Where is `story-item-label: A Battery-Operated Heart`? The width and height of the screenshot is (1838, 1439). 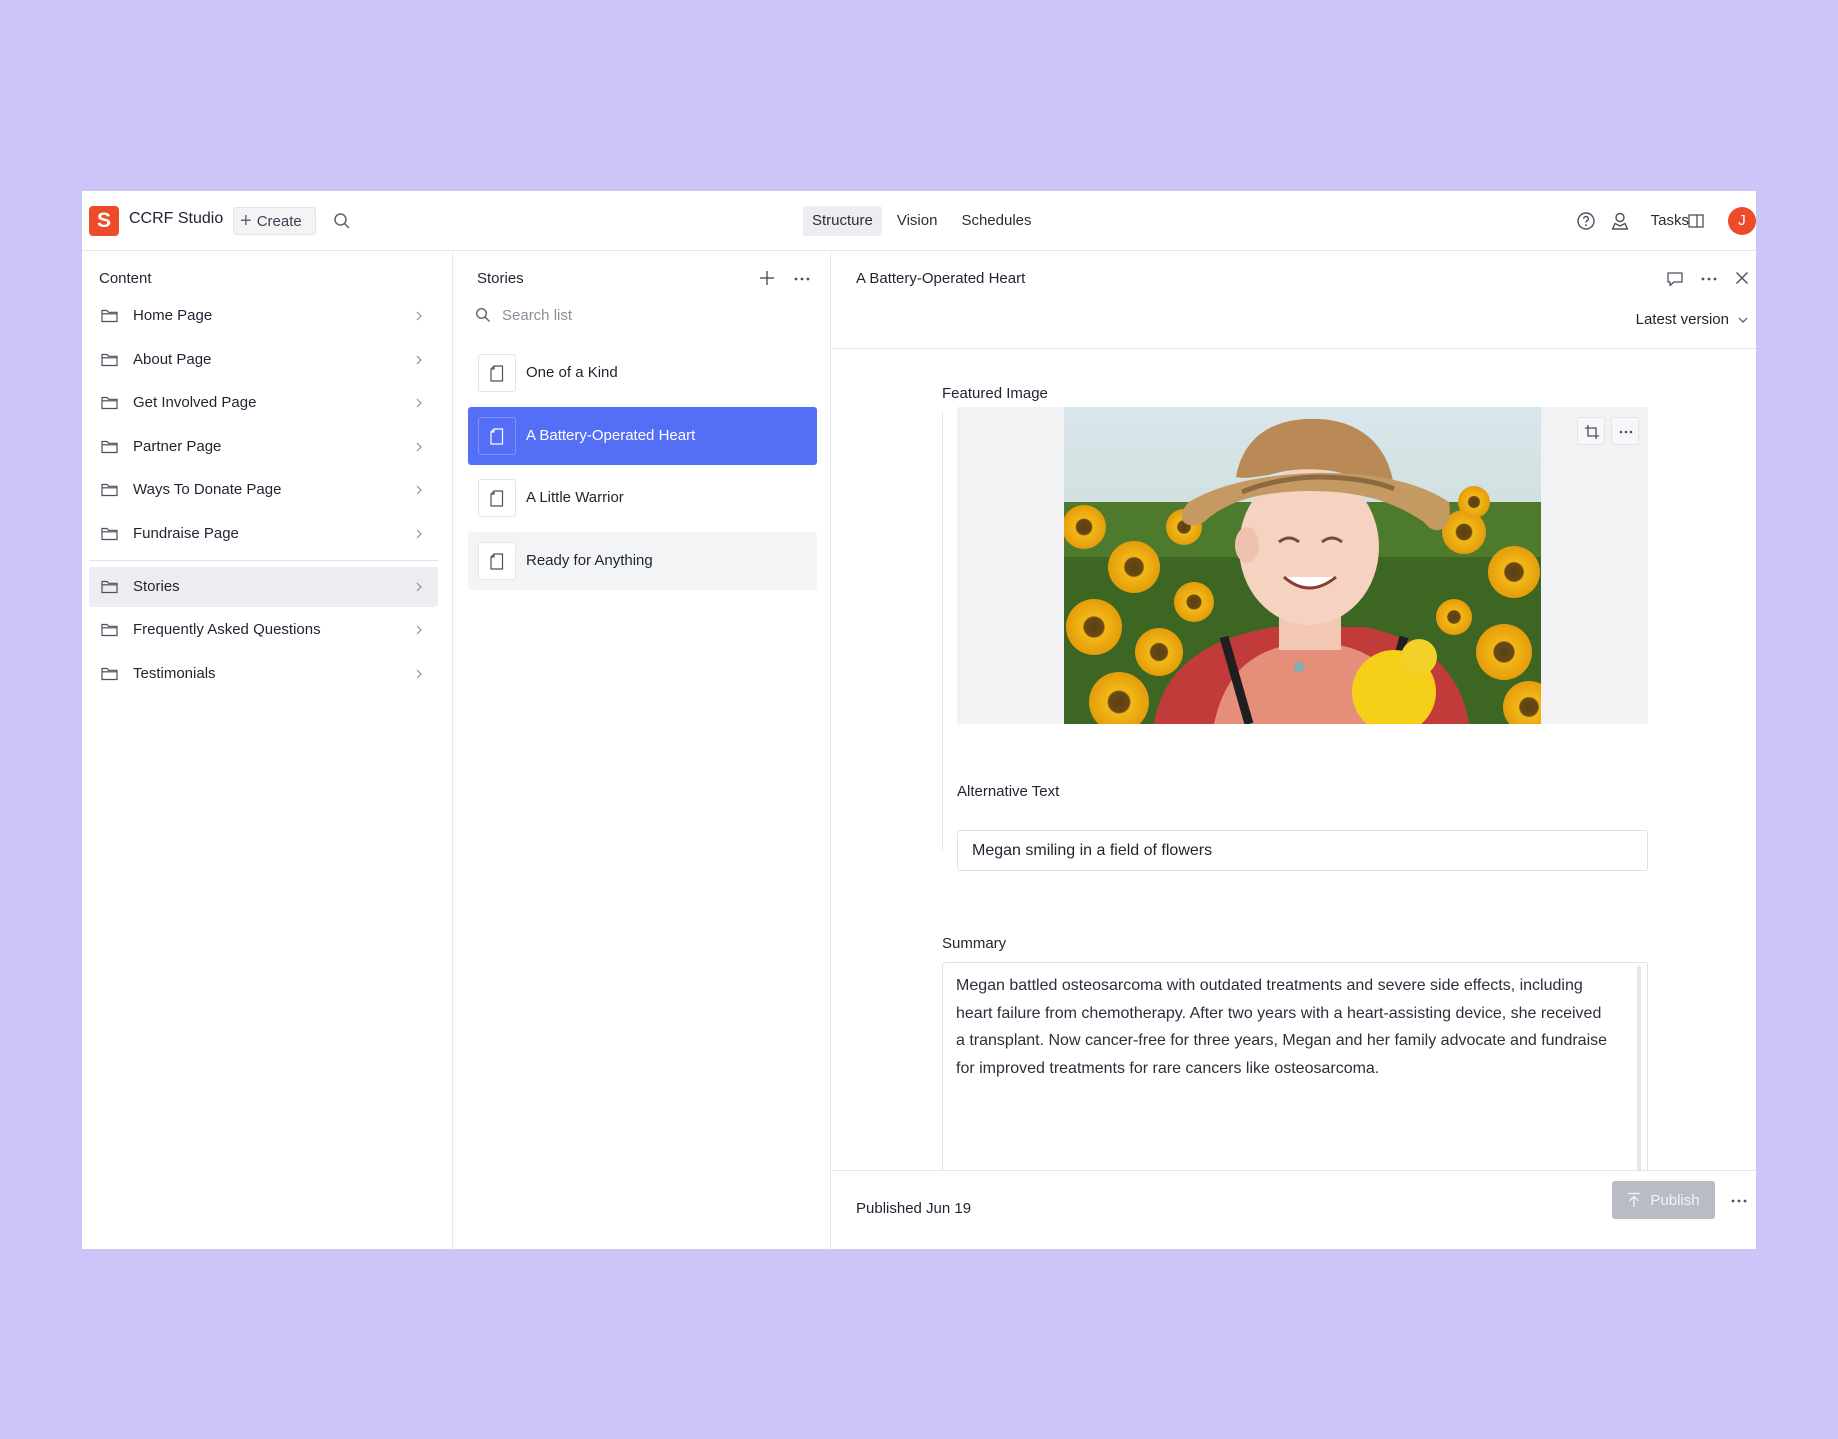 story-item-label: A Battery-Operated Heart is located at coordinates (611, 435).